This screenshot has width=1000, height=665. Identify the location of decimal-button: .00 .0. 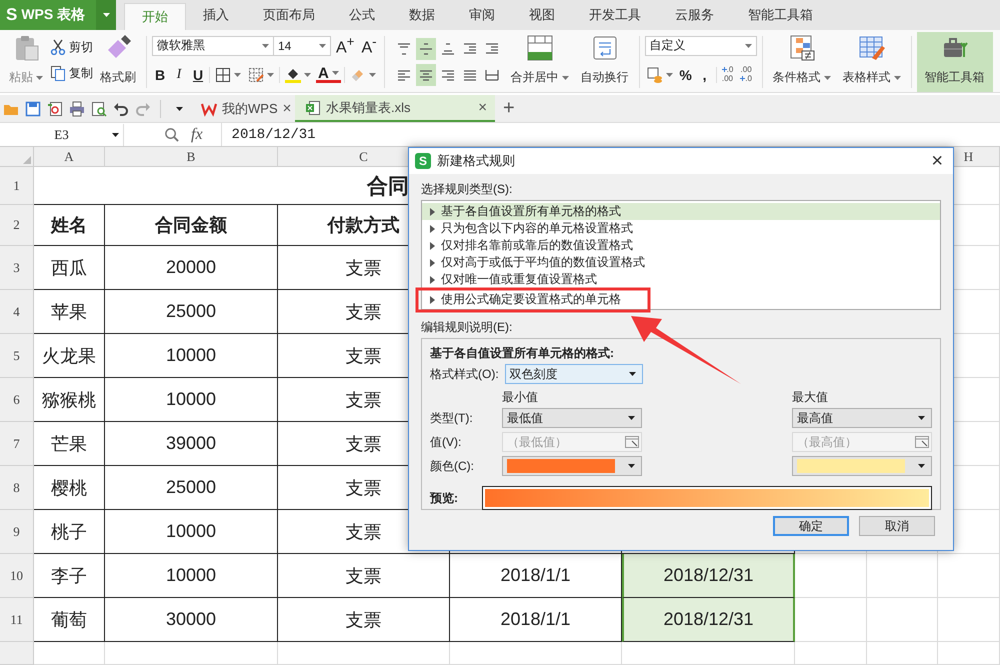
(746, 74).